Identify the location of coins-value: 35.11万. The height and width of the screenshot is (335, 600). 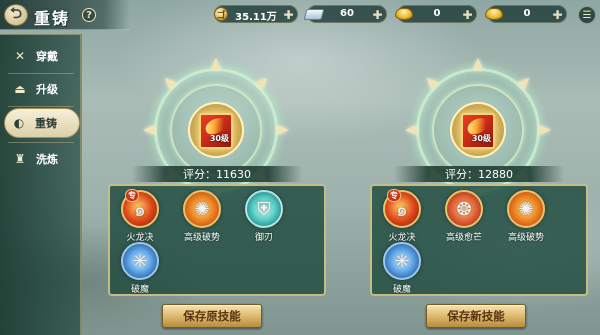
(256, 17).